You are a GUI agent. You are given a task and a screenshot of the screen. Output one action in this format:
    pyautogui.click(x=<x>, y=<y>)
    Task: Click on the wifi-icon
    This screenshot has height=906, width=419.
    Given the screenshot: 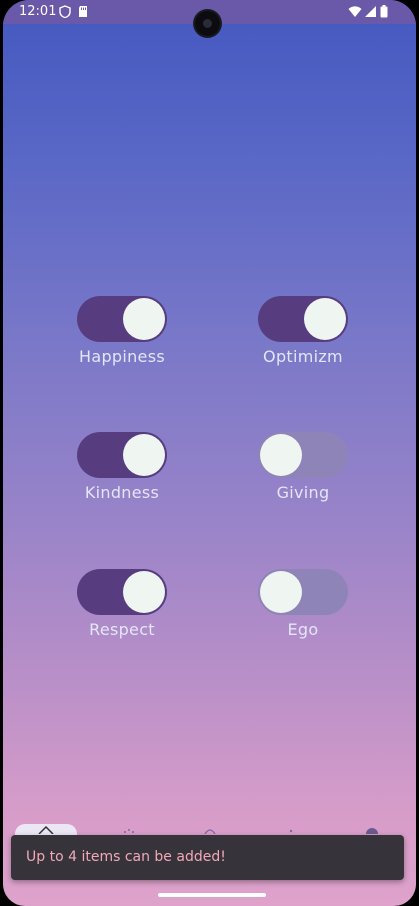 What is the action you would take?
    pyautogui.click(x=355, y=11)
    